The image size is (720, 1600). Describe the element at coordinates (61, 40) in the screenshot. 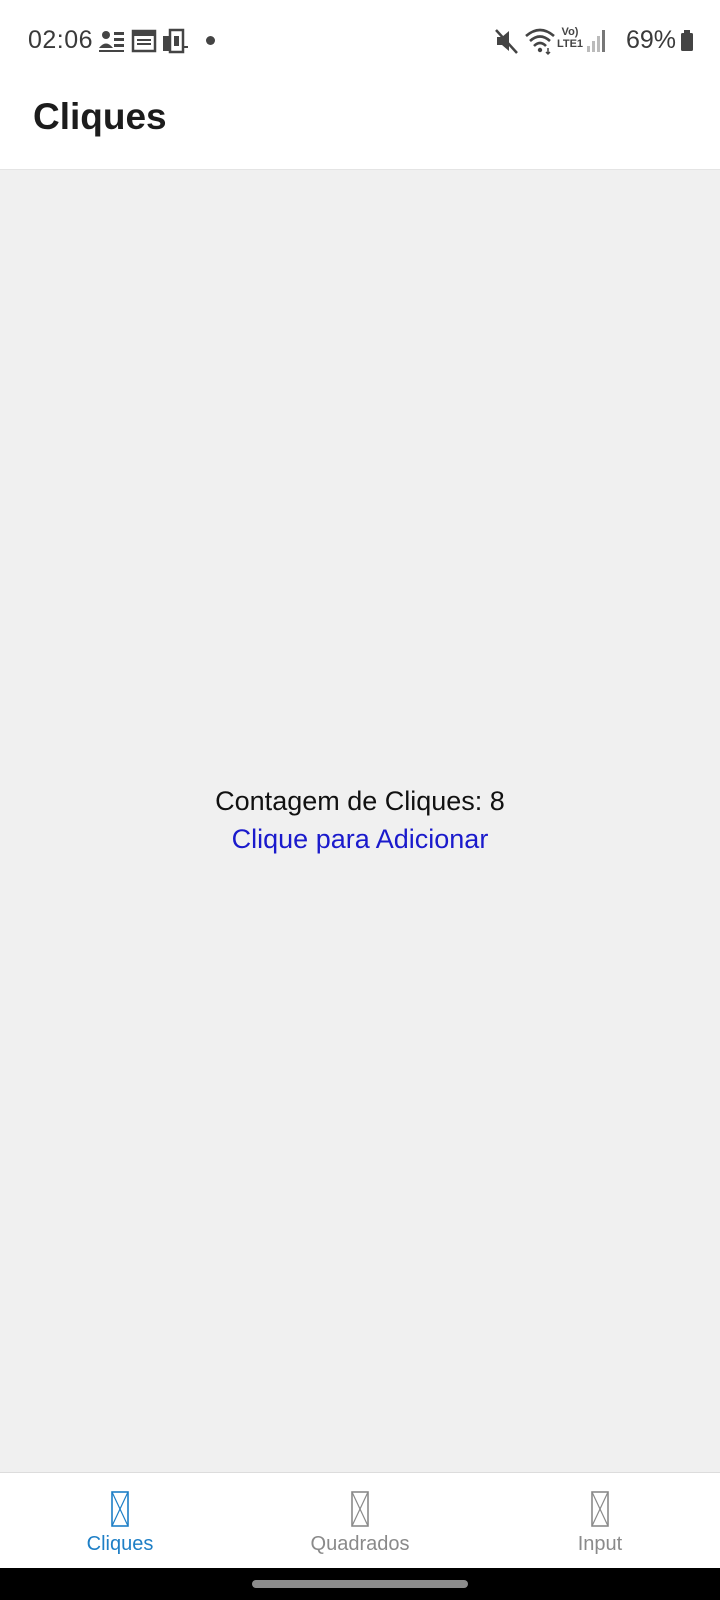

I see `status-time: 02:06` at that location.